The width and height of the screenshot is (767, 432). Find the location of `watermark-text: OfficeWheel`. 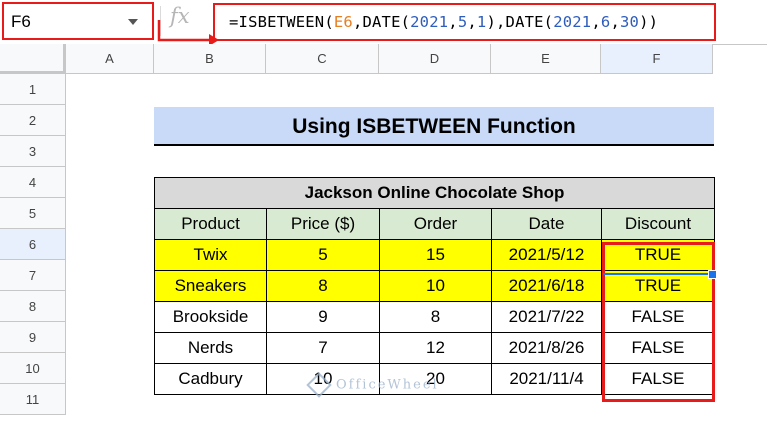

watermark-text: OfficeWheel is located at coordinates (387, 385).